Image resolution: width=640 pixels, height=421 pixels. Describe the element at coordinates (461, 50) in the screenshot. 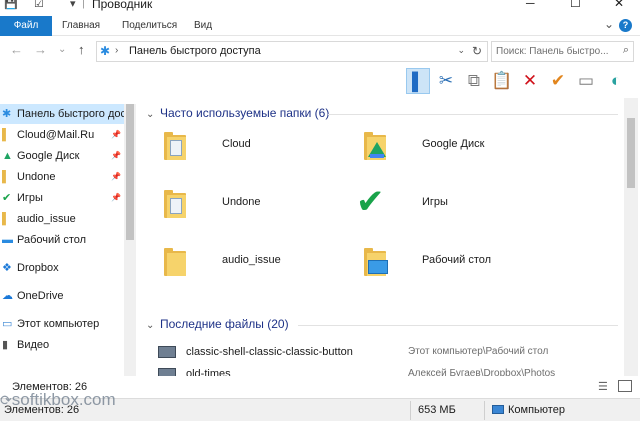

I see `address-dropdown-icon: ⌄` at that location.